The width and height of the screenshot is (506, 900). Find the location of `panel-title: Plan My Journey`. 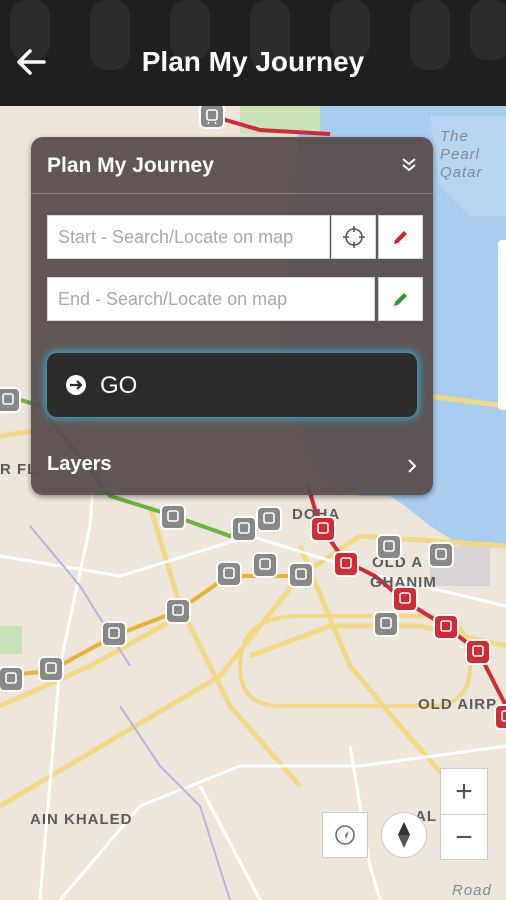

panel-title: Plan My Journey is located at coordinates (130, 165).